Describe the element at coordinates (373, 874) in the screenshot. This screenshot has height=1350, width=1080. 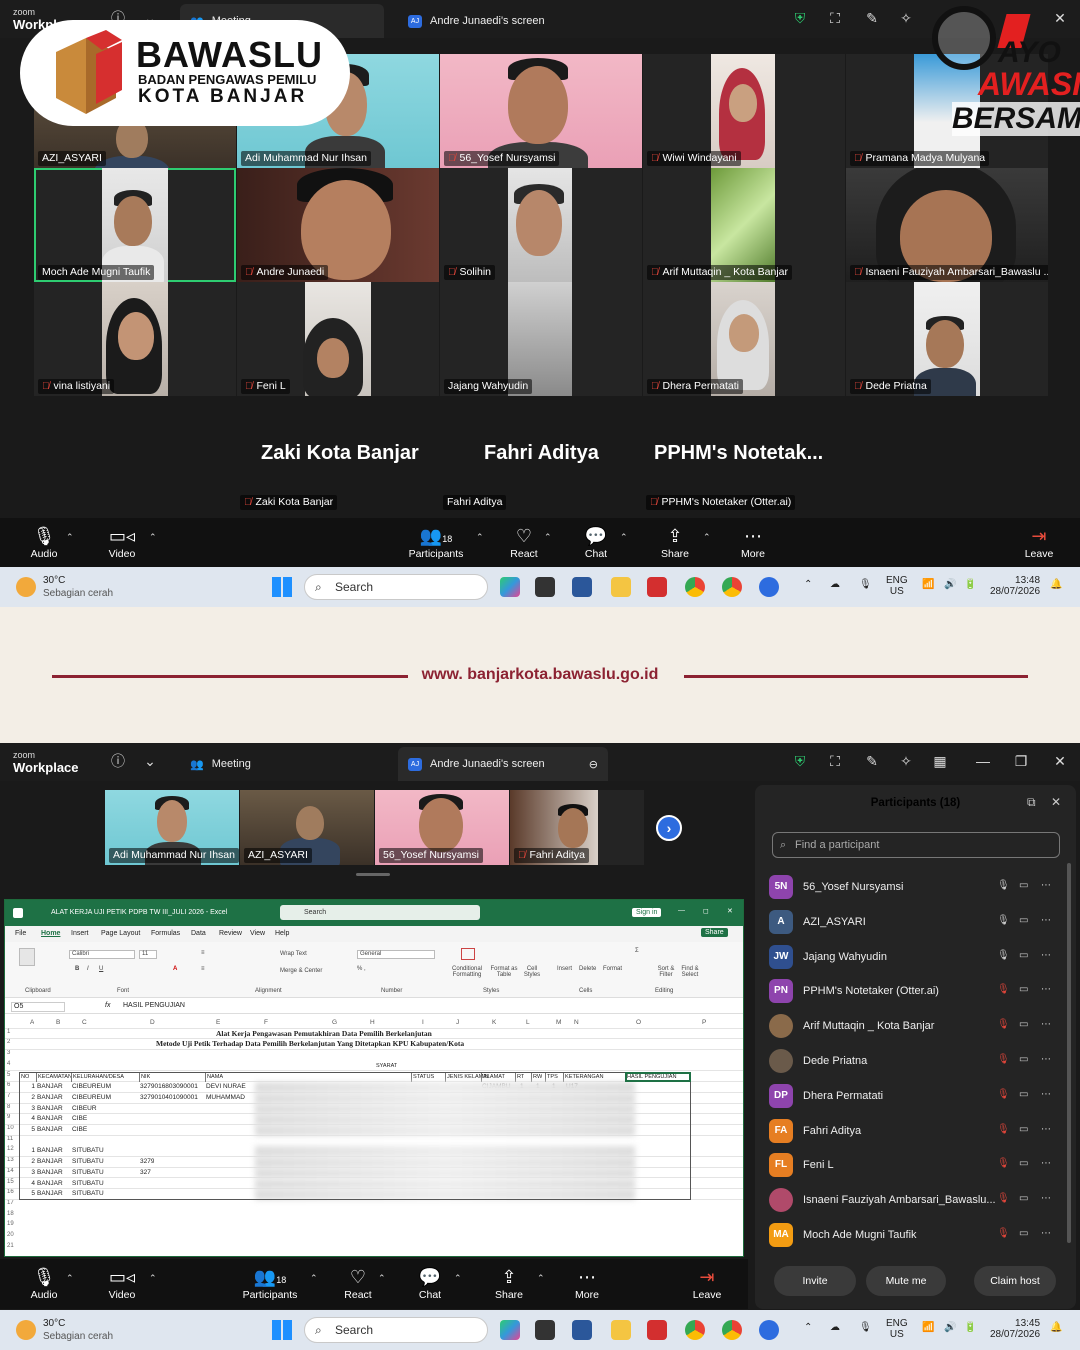
I see `resize-handle` at that location.